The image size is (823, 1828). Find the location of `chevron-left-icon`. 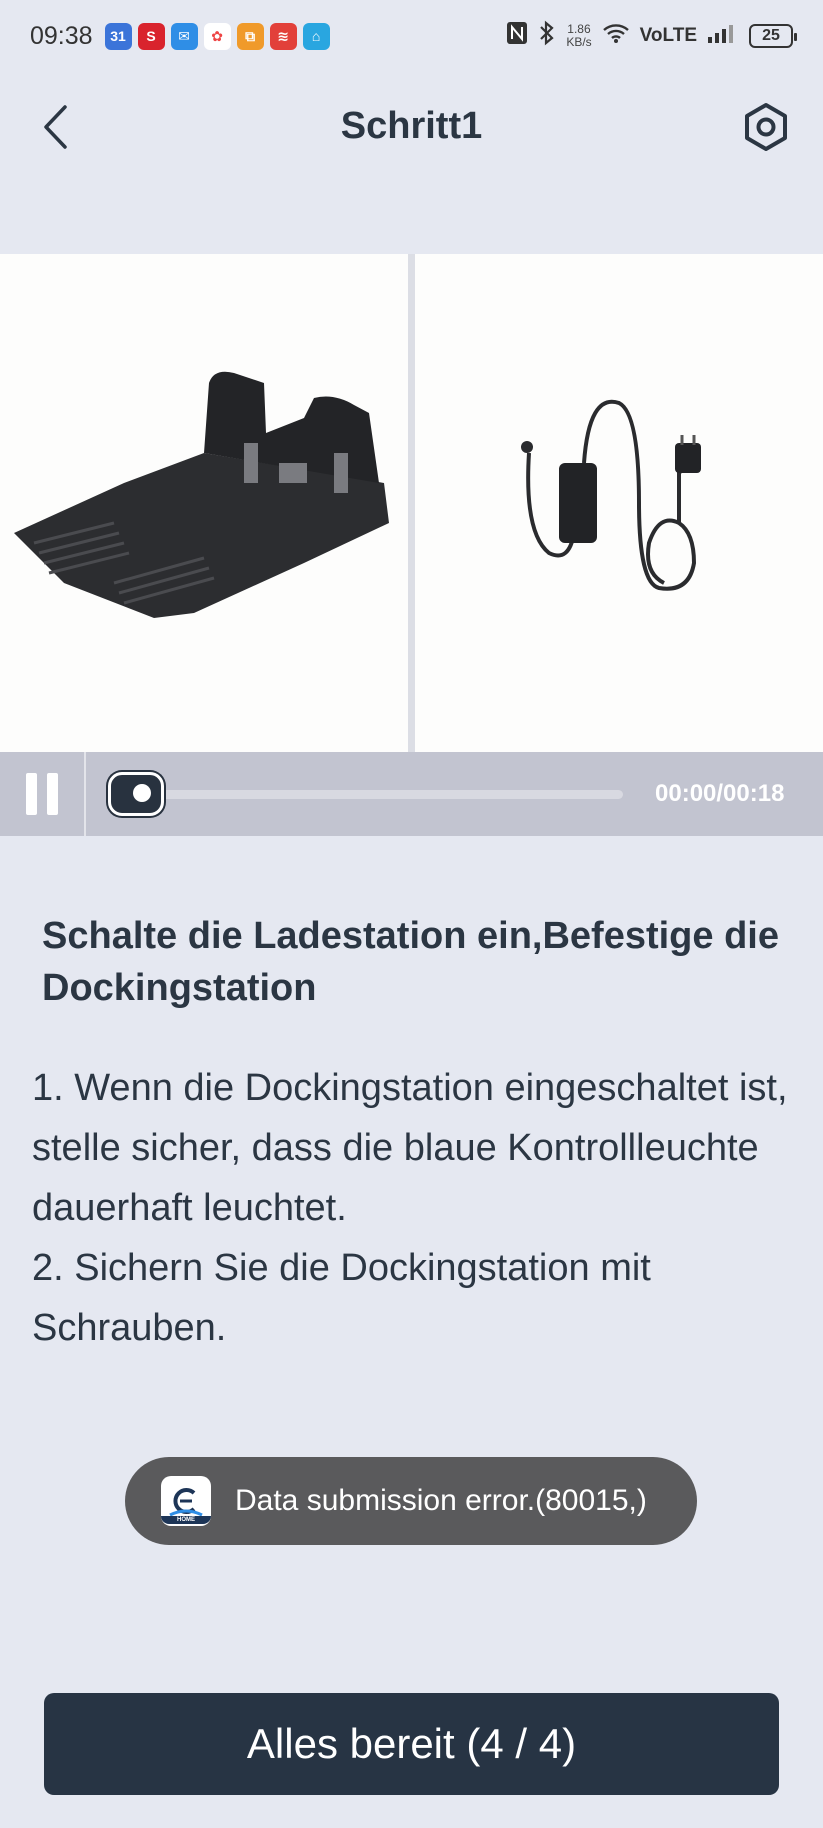

chevron-left-icon is located at coordinates (55, 127).